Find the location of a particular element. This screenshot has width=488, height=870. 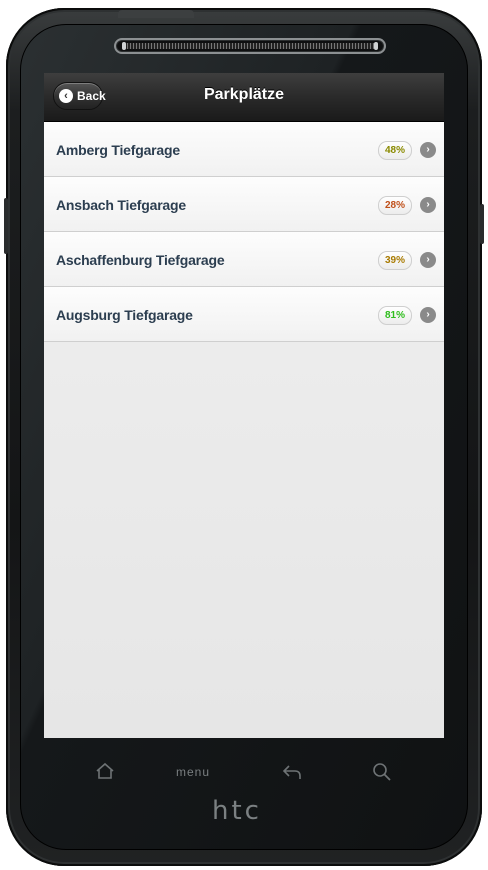

earpiece-speaker is located at coordinates (250, 46).